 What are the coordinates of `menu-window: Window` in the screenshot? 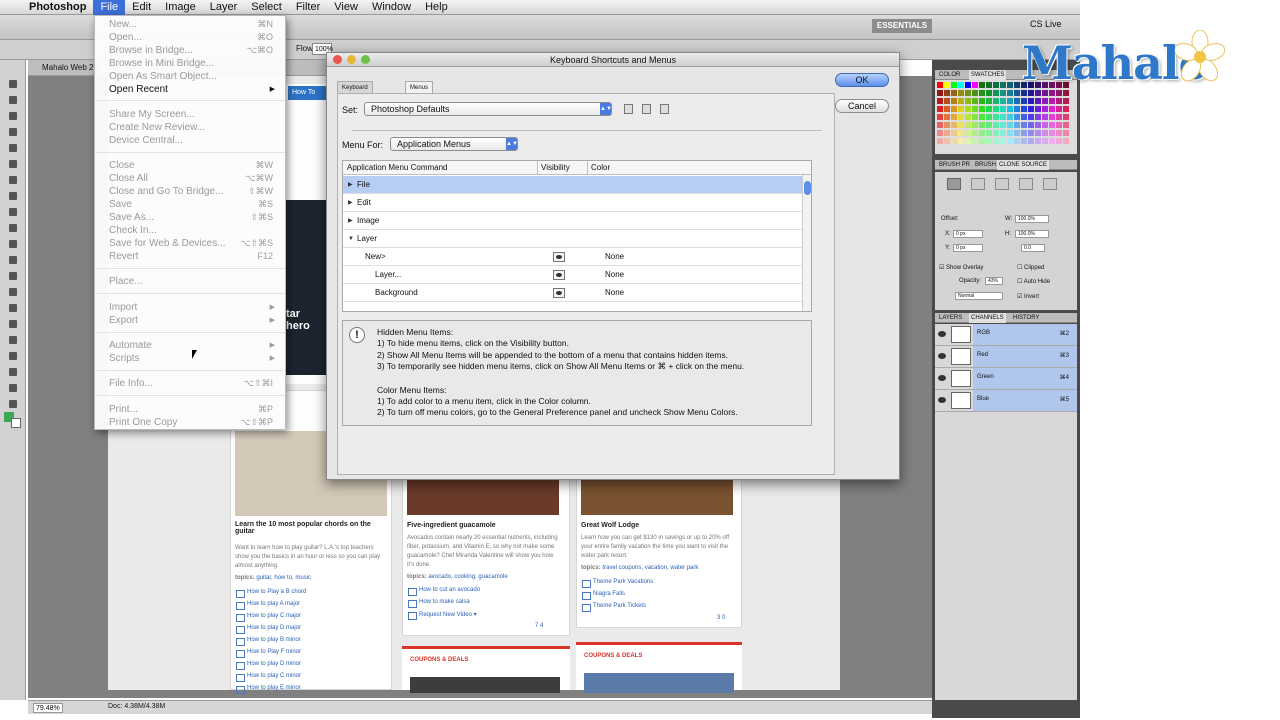 It's located at (391, 7).